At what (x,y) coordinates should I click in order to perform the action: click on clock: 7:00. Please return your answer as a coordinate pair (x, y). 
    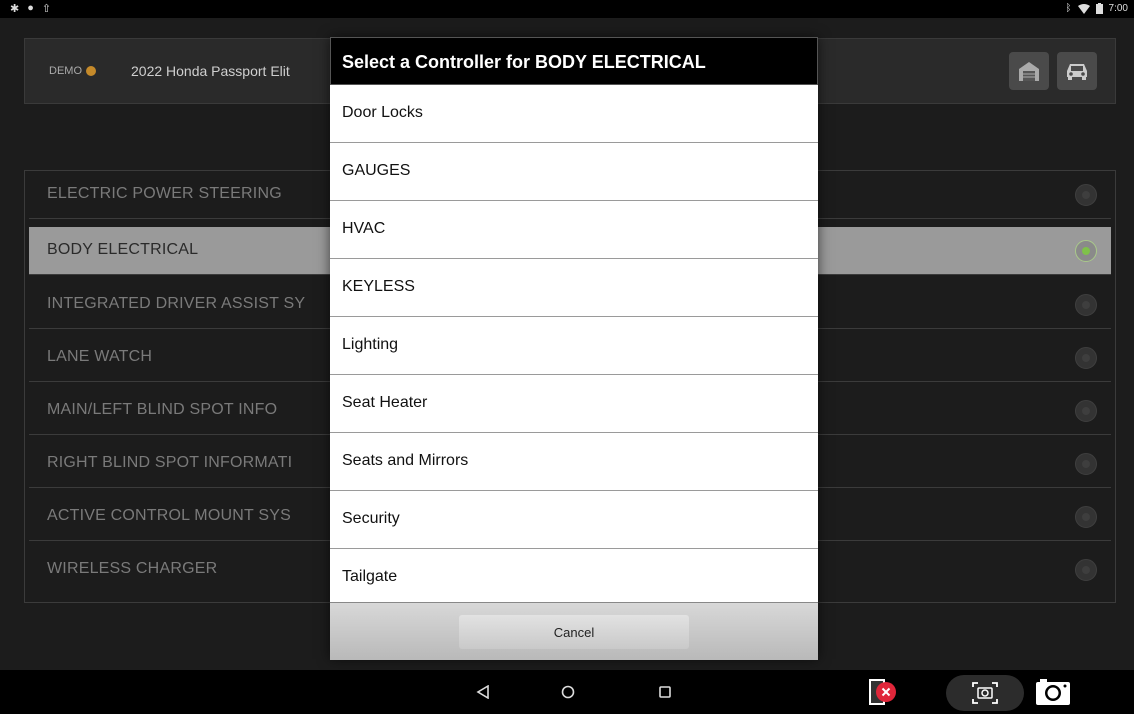
    Looking at the image, I should click on (1118, 8).